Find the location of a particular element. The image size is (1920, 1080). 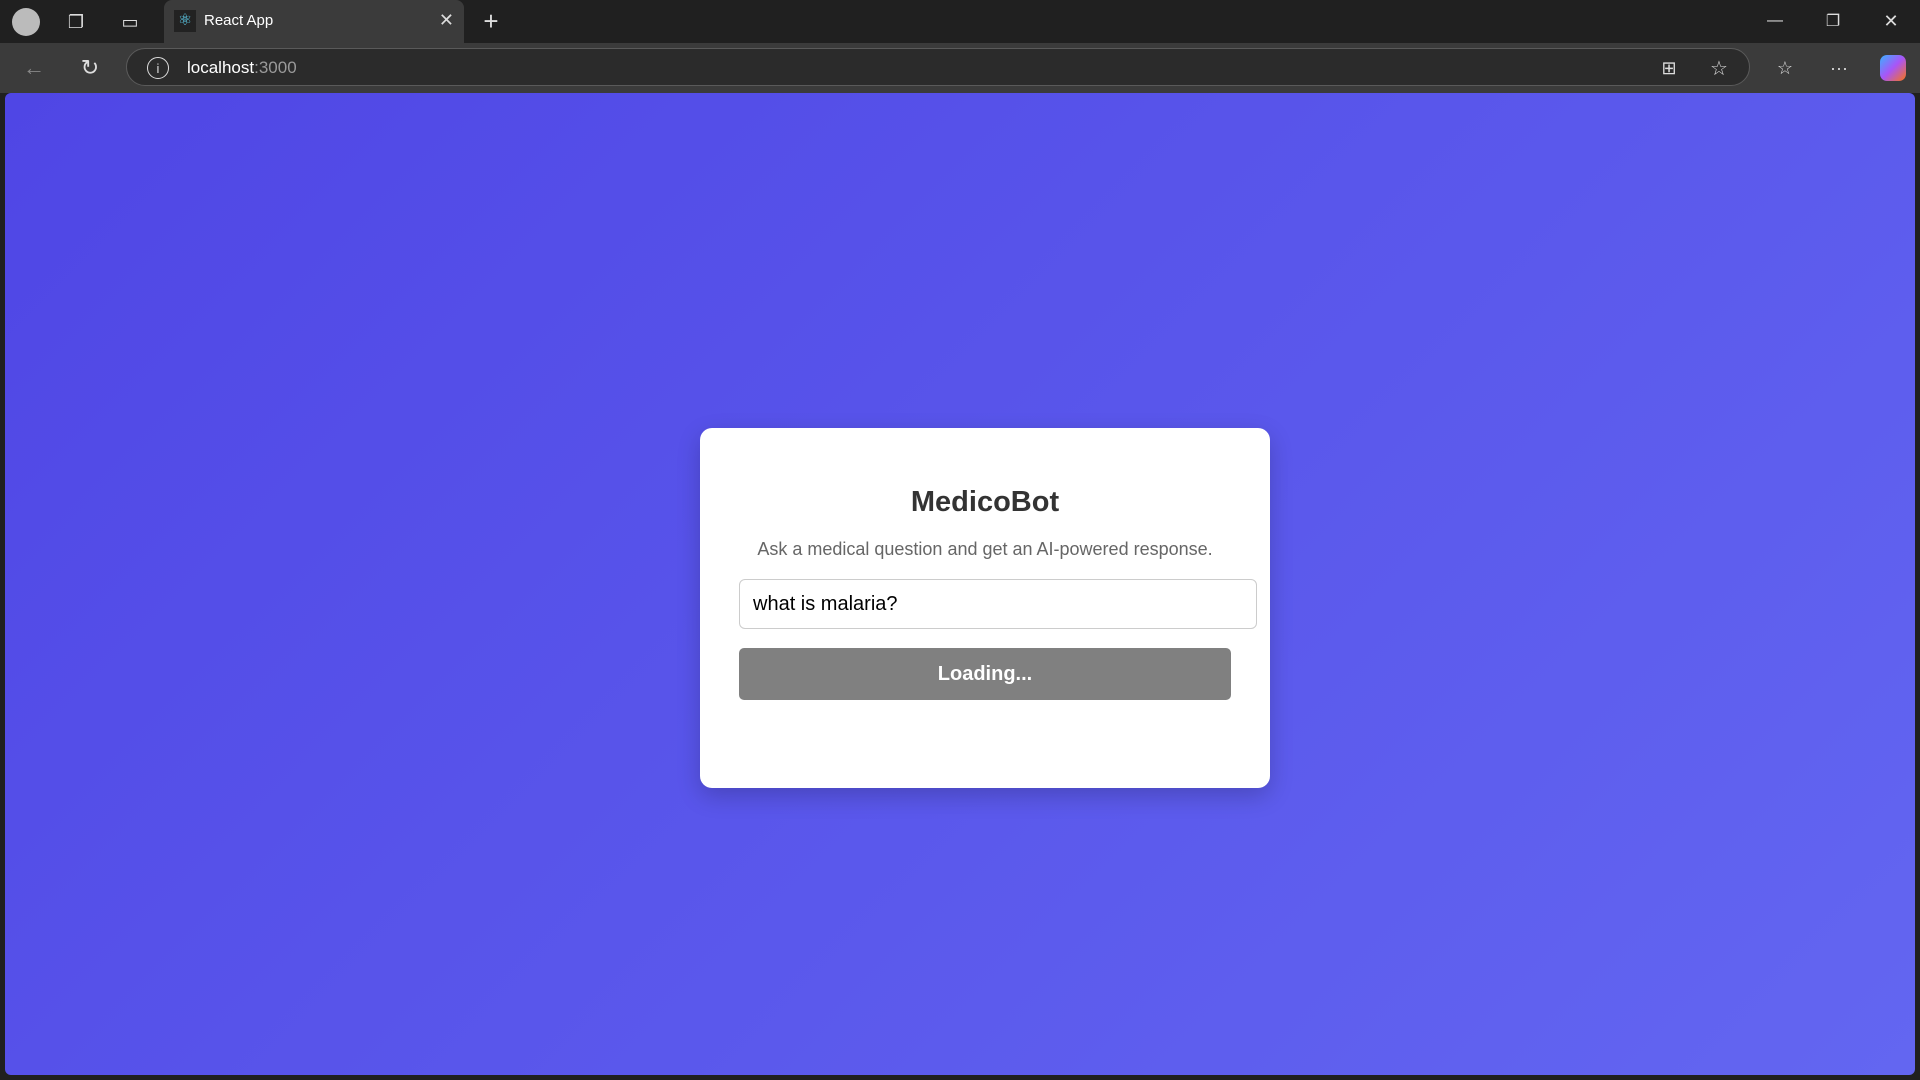

address-bar: i localhost:3000 ⊞ ☆ is located at coordinates (938, 67).